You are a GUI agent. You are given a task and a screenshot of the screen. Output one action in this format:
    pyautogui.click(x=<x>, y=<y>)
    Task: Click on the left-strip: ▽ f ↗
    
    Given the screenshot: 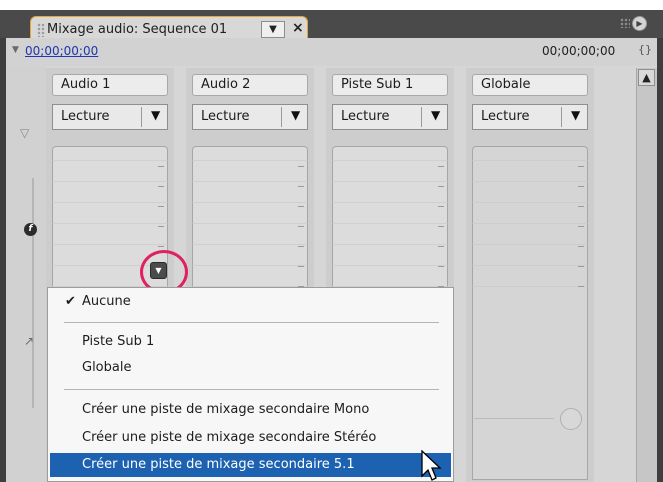 What is the action you would take?
    pyautogui.click(x=26, y=274)
    